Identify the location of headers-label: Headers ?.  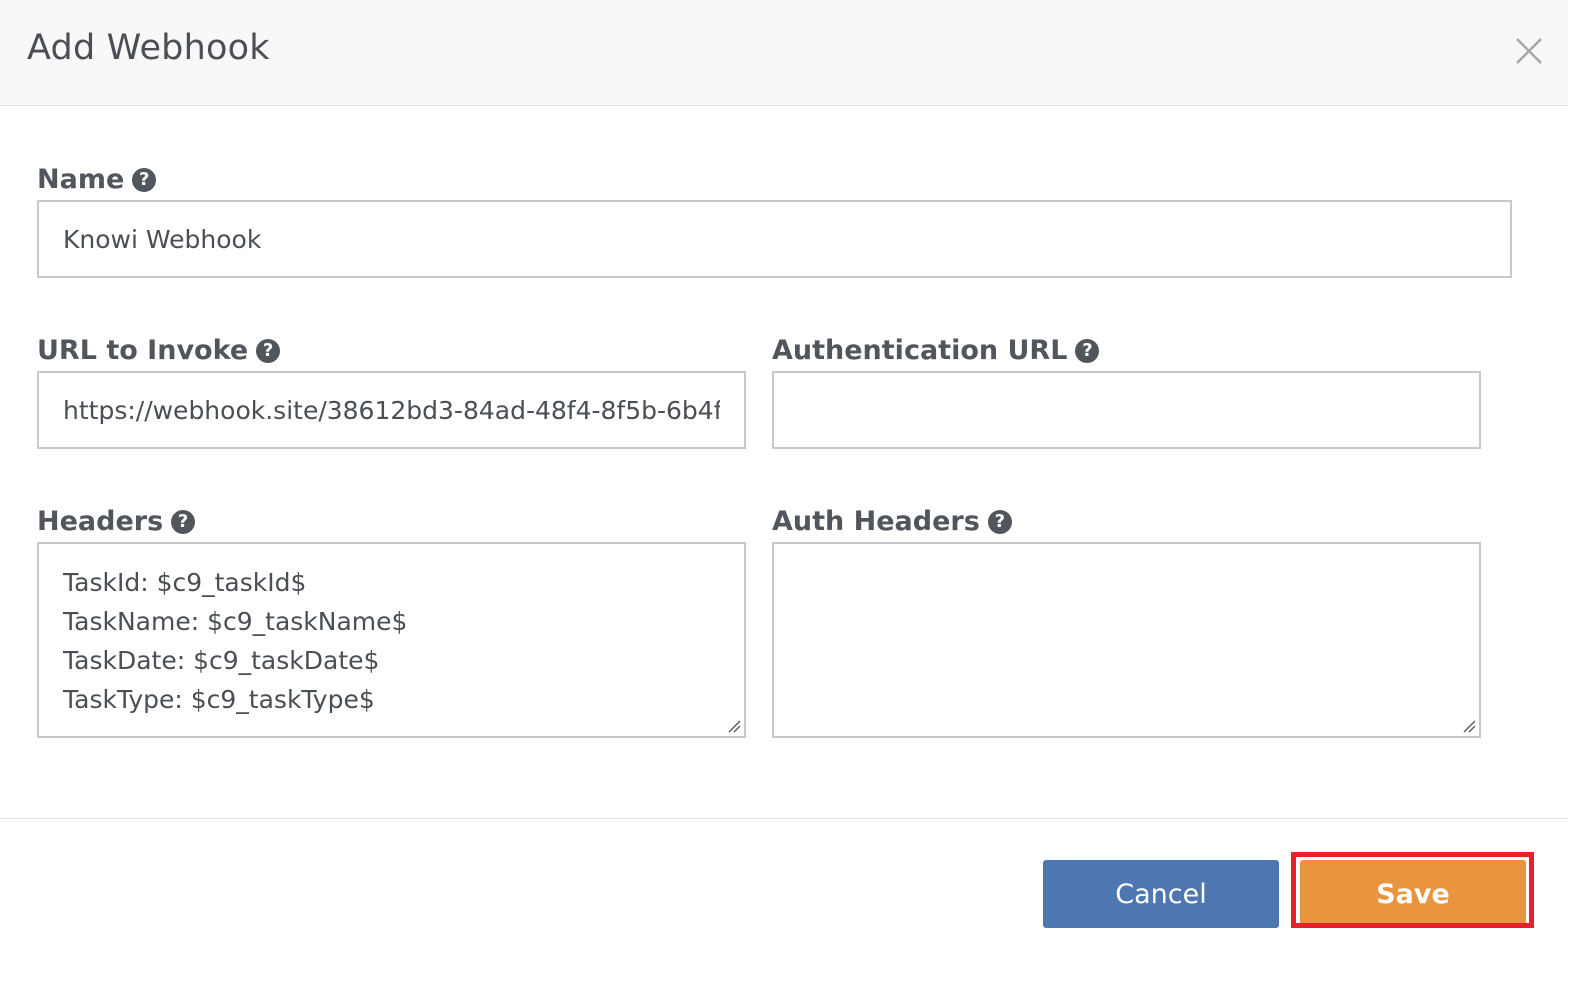
(116, 521).